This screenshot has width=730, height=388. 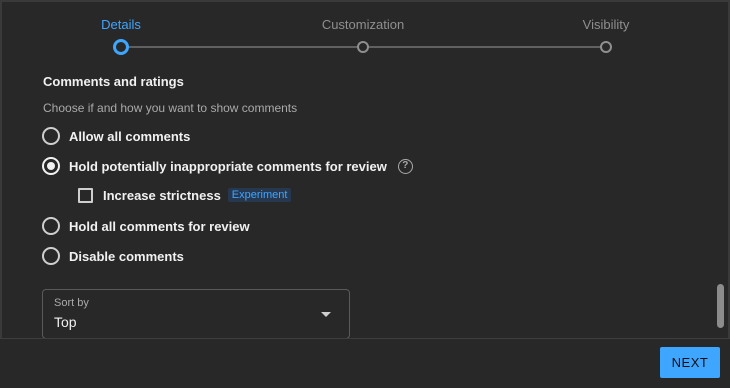 I want to click on radio-disable: Disable comments, so click(x=113, y=256).